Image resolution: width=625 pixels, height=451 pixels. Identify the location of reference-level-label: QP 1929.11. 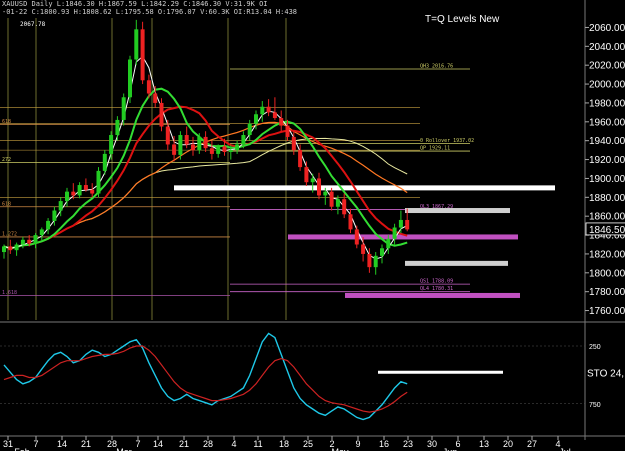
(435, 149).